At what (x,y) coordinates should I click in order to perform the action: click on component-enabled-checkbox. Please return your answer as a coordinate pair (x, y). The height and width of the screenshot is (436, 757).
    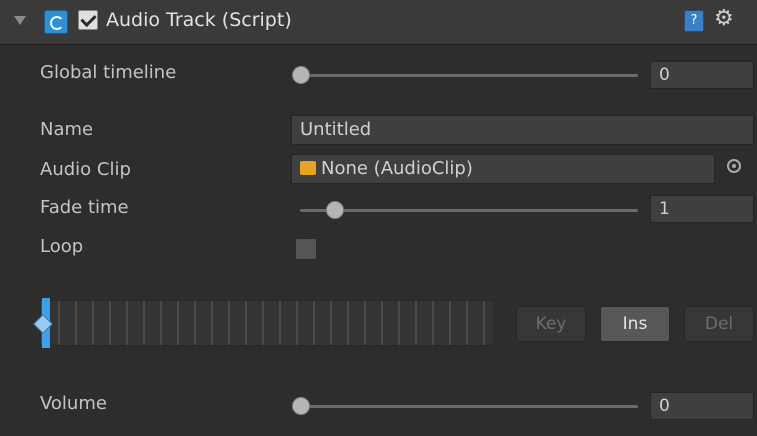
    Looking at the image, I should click on (88, 20).